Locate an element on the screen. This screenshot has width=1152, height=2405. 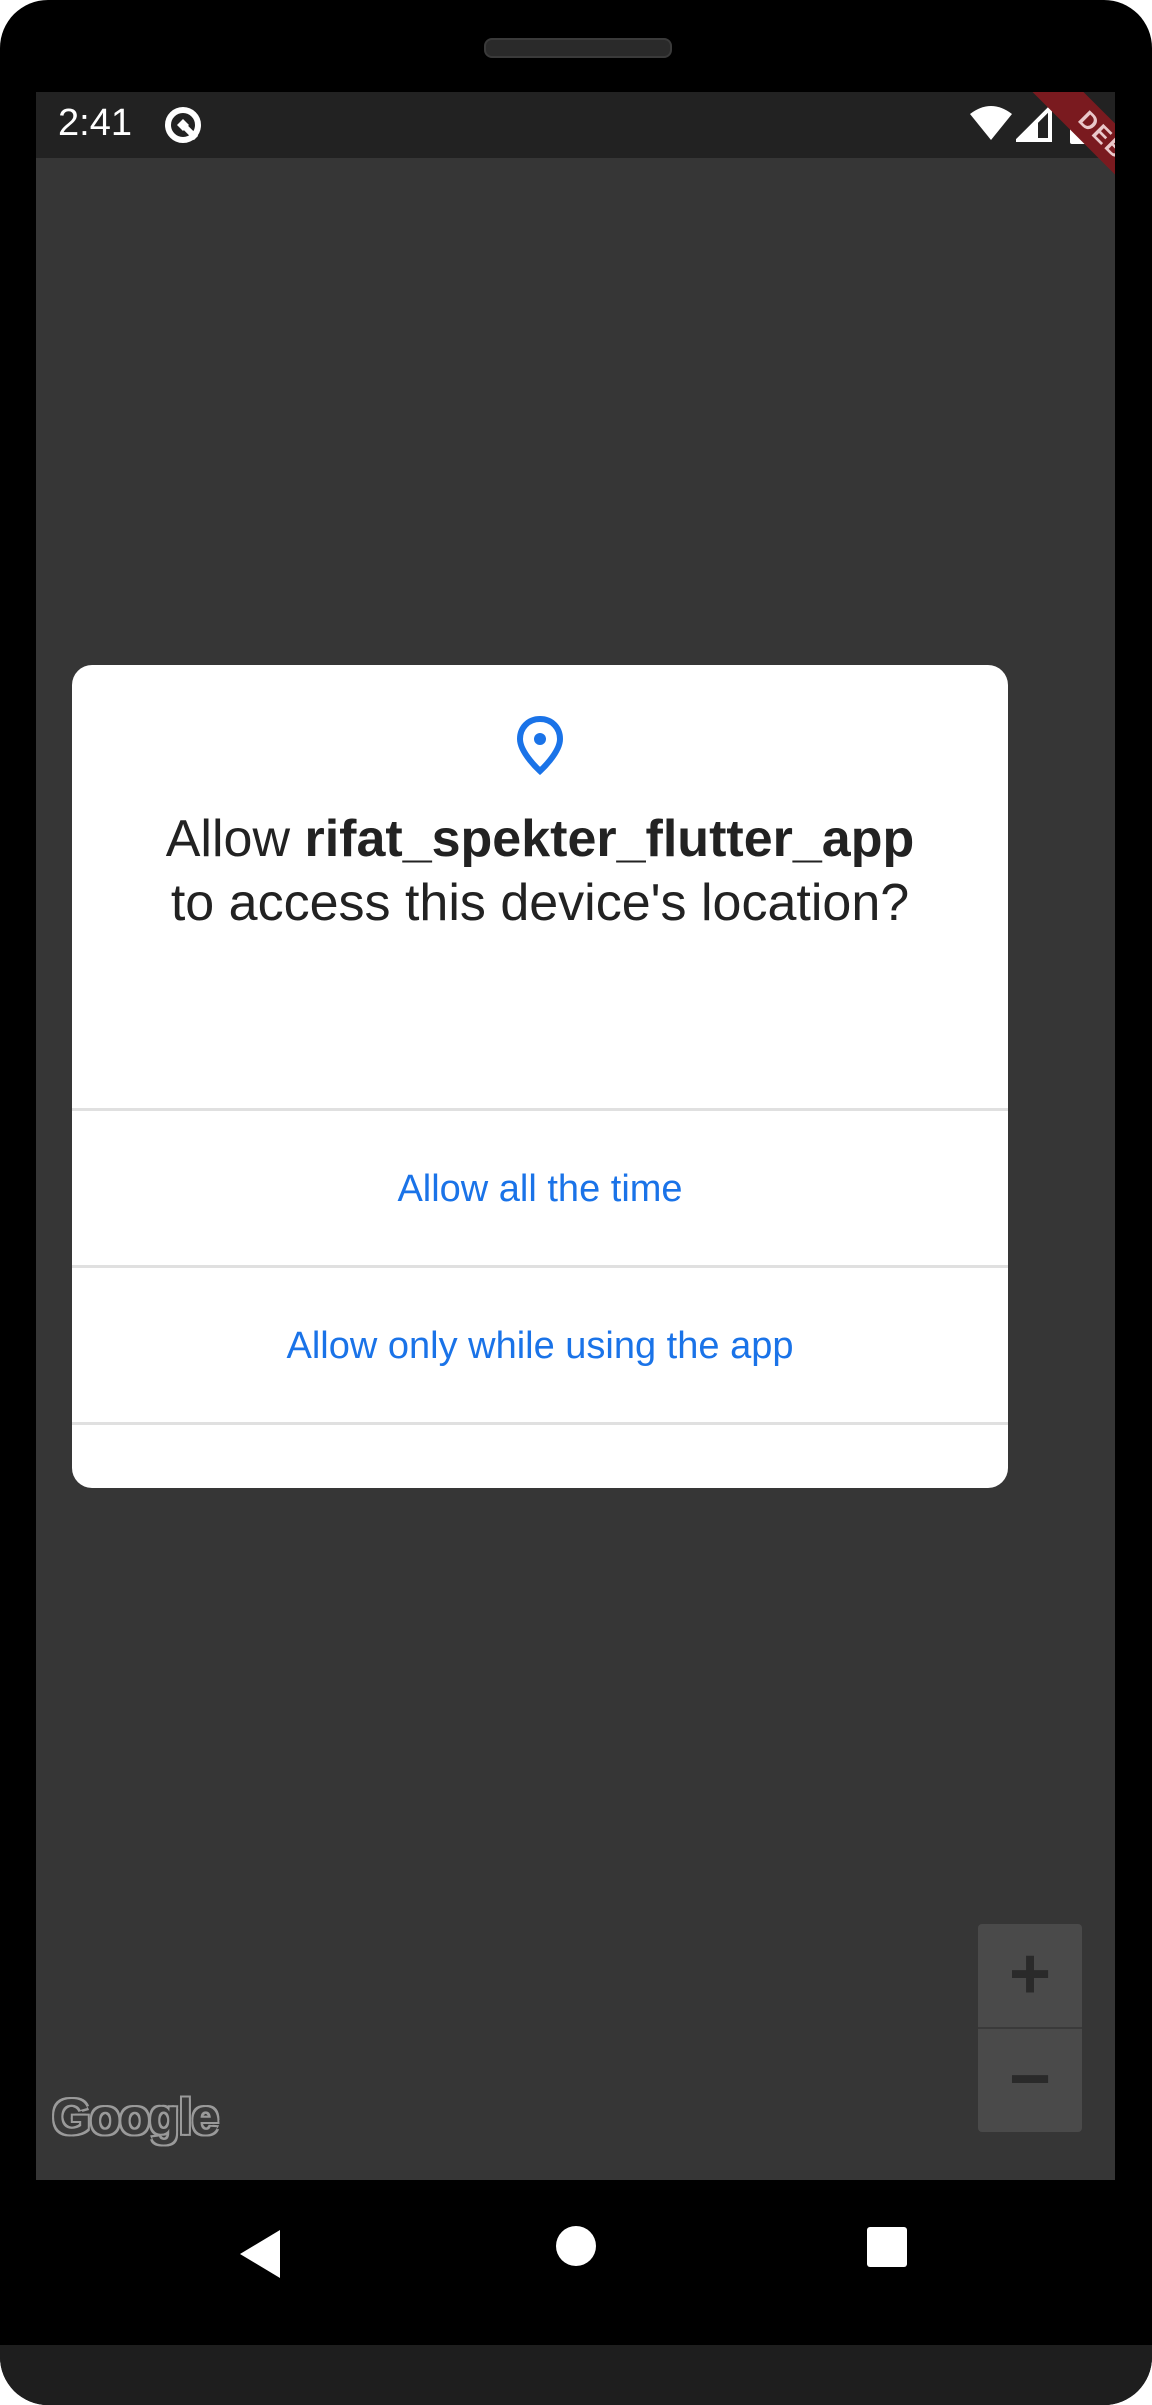
zoom-in-button: + is located at coordinates (1030, 1975).